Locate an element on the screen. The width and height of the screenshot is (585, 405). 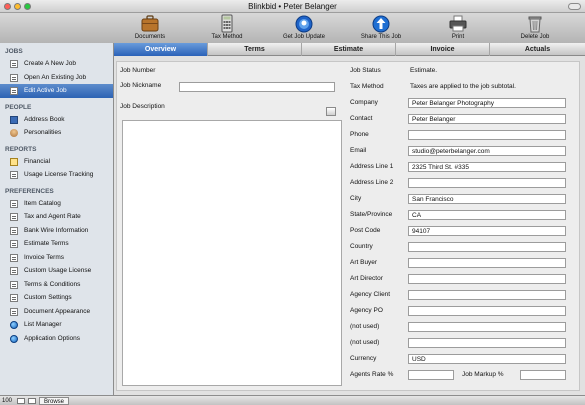
agents-rate-field is located at coordinates (431, 375).